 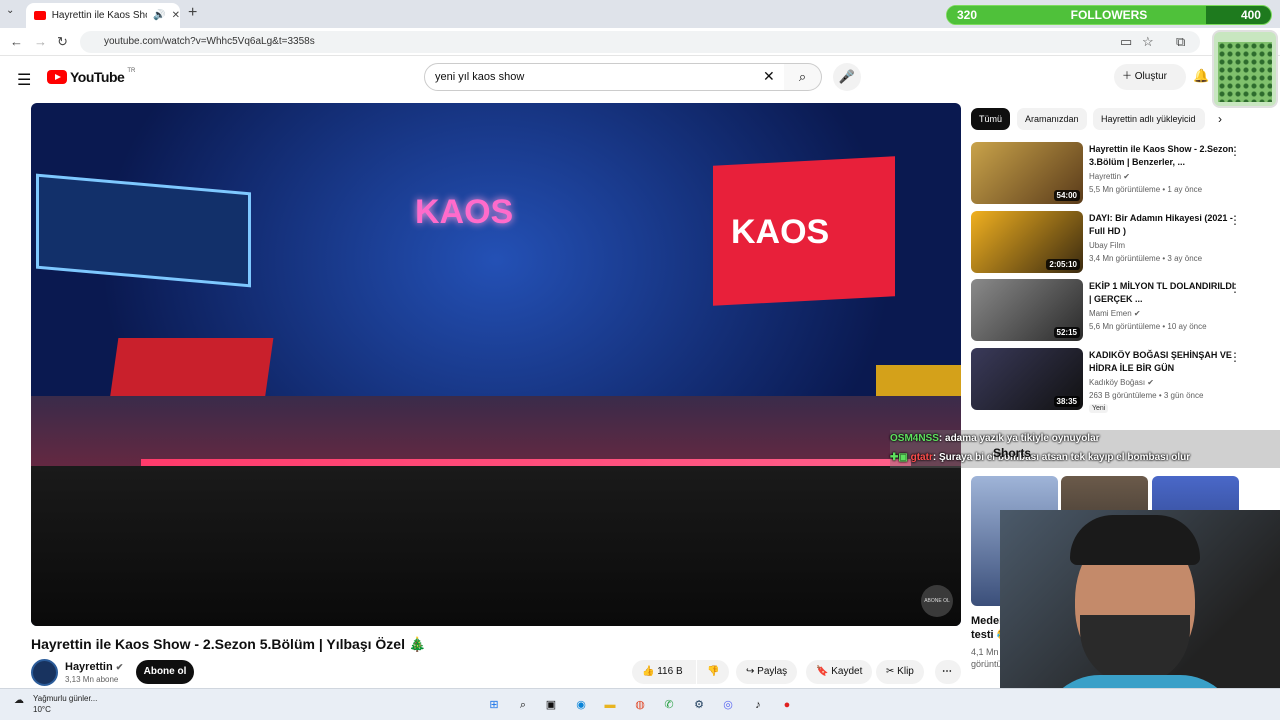 What do you see at coordinates (1066, 401) in the screenshot?
I see `duration-badge: 38:35` at bounding box center [1066, 401].